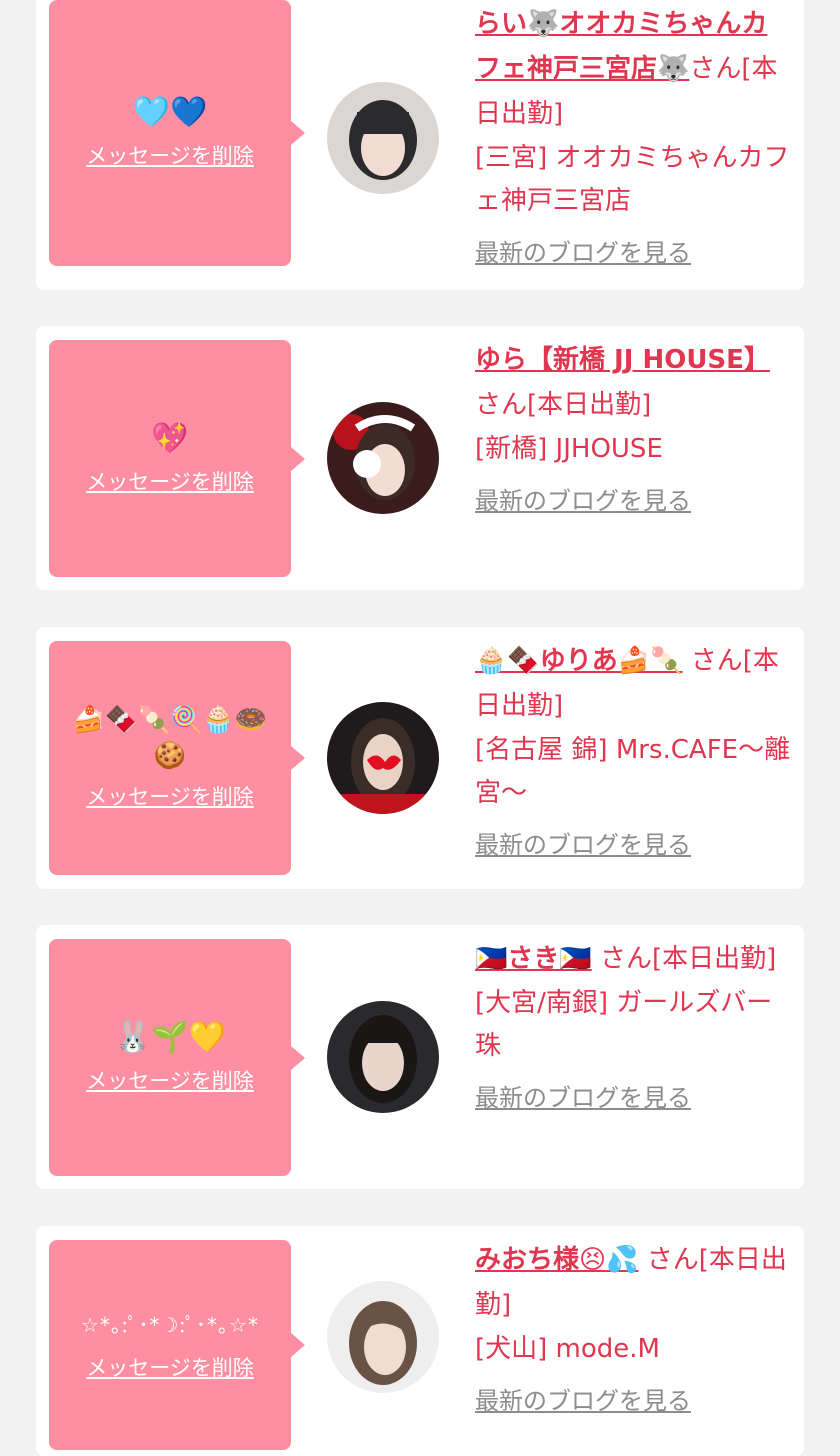 The image size is (840, 1456). Describe the element at coordinates (579, 661) in the screenshot. I see `cast-name-link: 🧁🍫ゆりあ🍰🍡` at that location.